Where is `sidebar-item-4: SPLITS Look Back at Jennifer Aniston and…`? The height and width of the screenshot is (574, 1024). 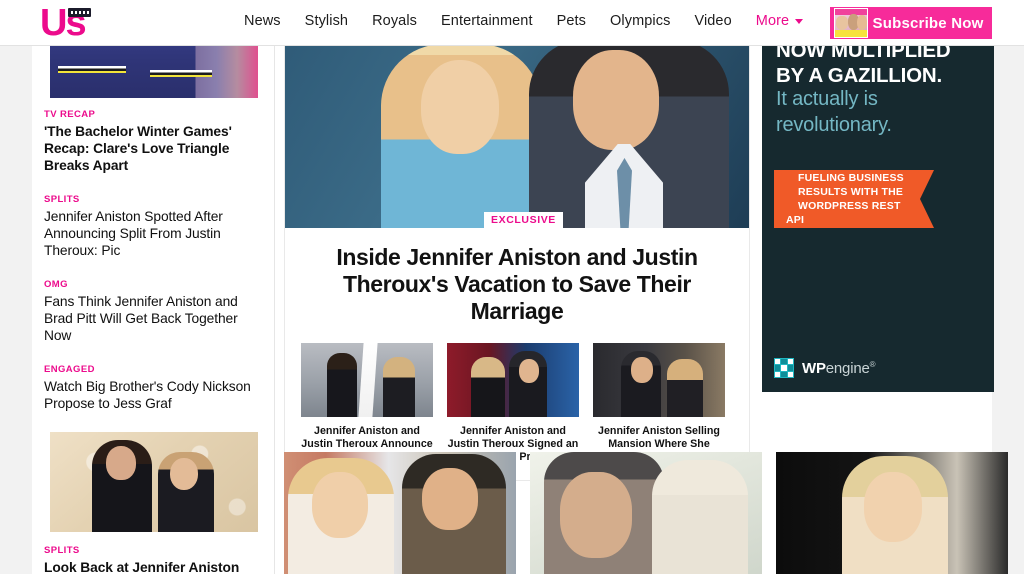
sidebar-item-4: SPLITS Look Back at Jennifer Aniston and… is located at coordinates (155, 559).